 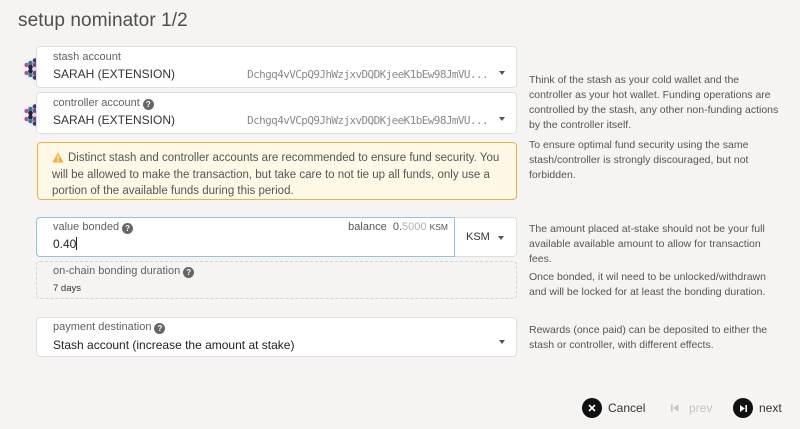 I want to click on value-bonded-label-row: value bonded?, so click(x=93, y=227).